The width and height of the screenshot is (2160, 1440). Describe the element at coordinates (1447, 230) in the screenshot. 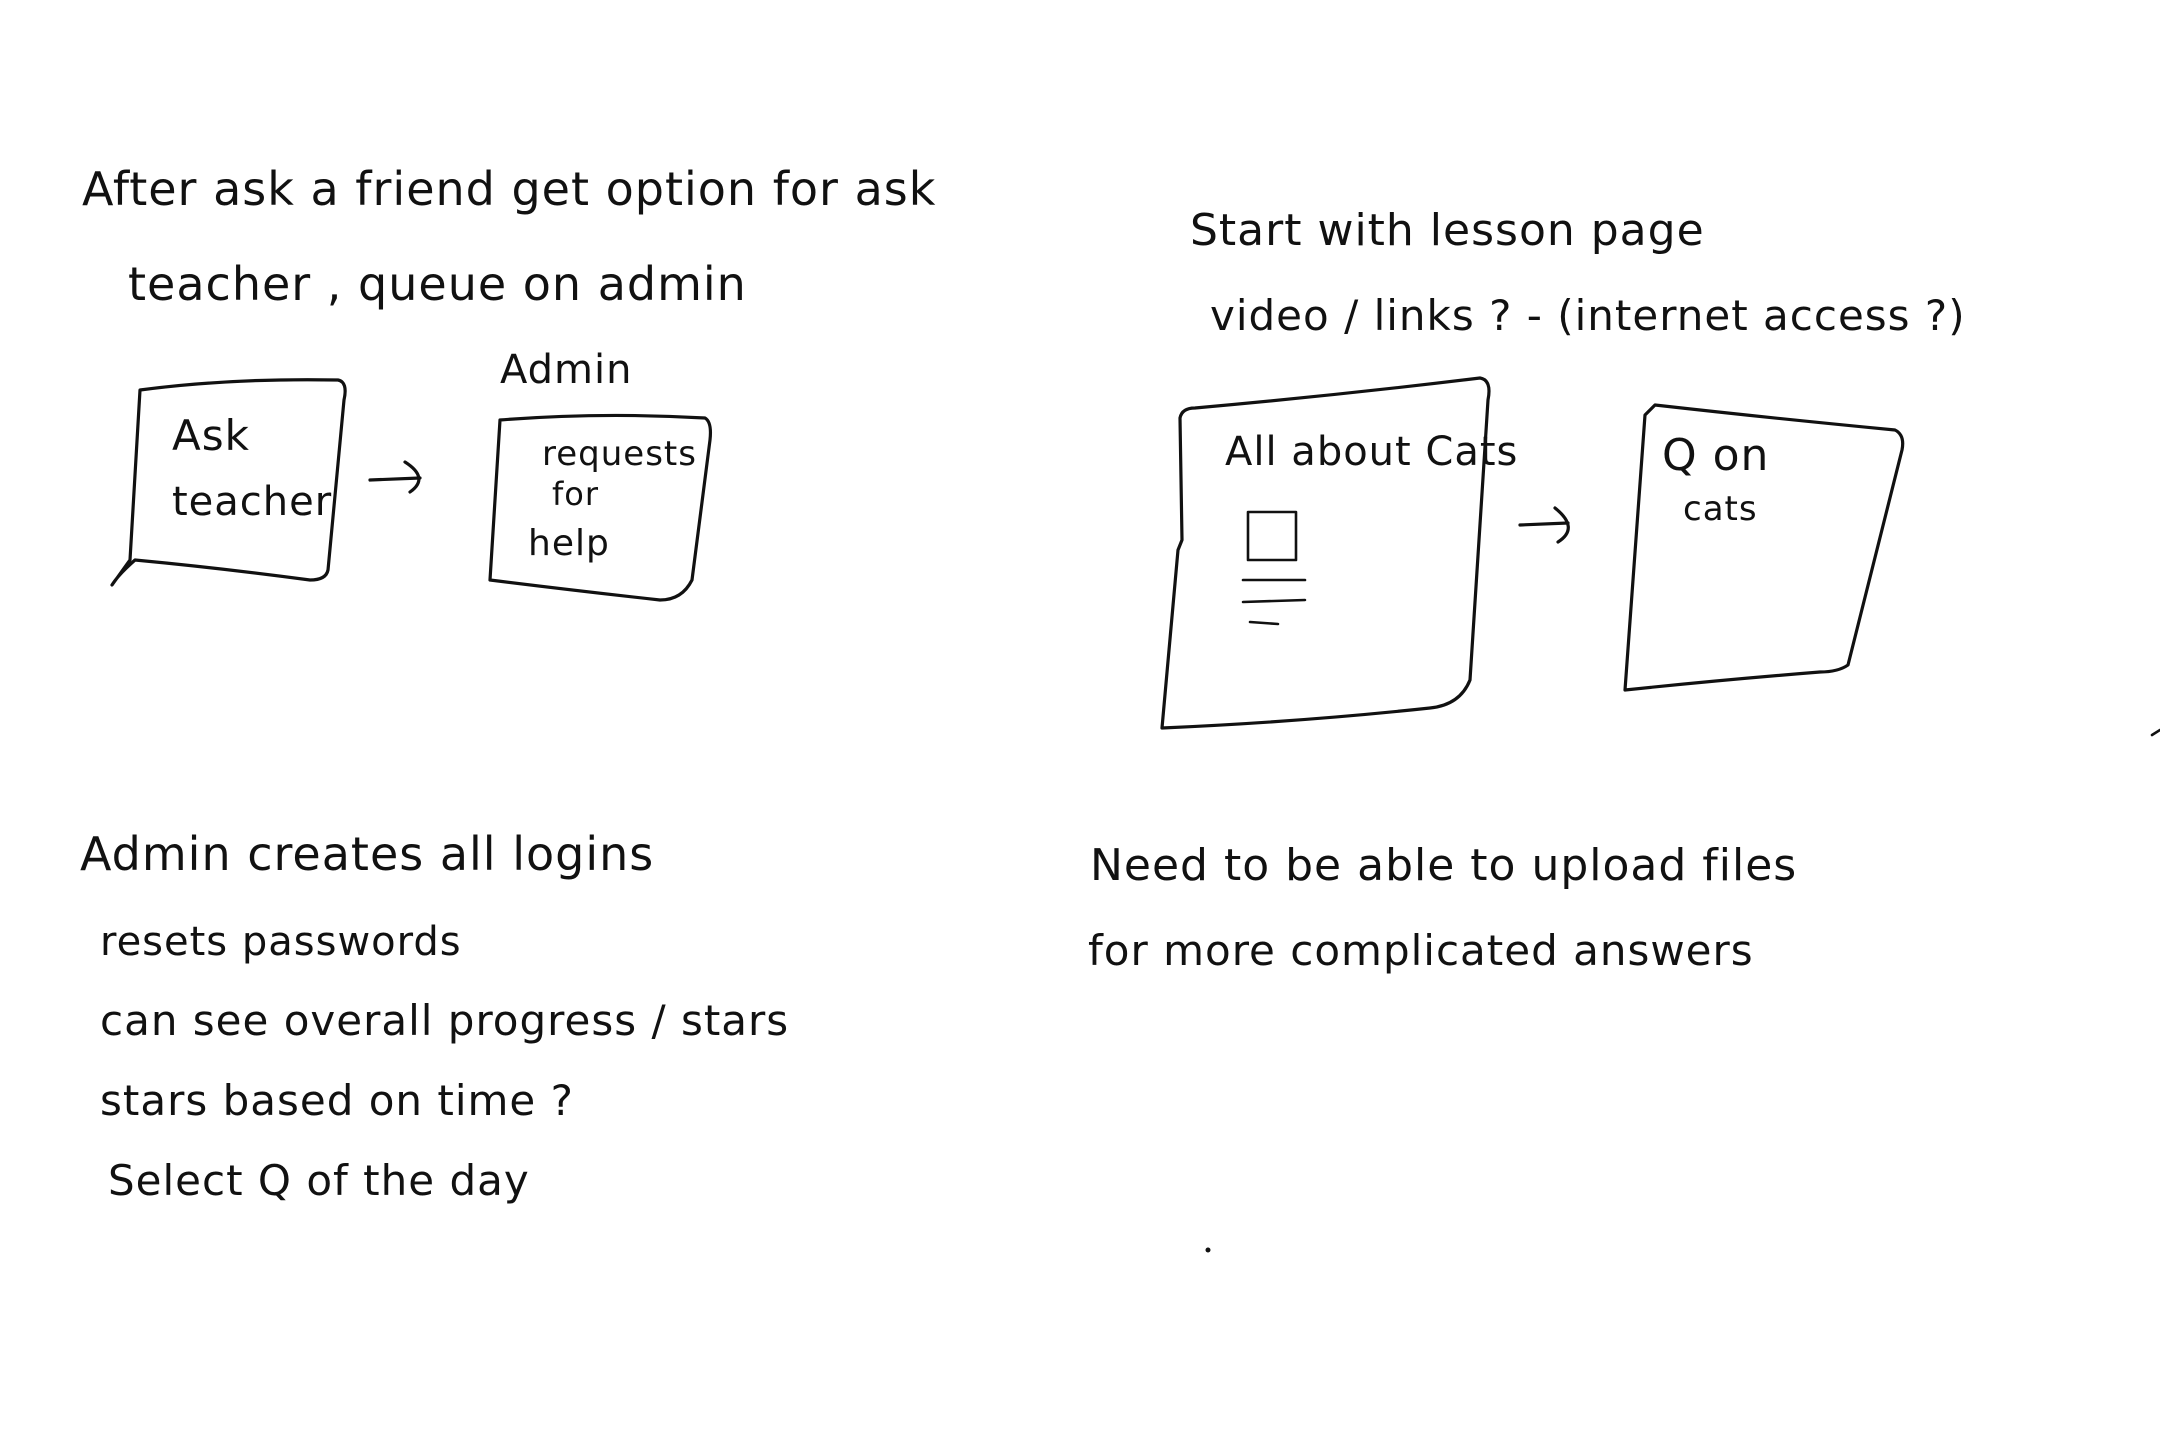

I see `lesson-note-line-1: Start with lesson page` at that location.